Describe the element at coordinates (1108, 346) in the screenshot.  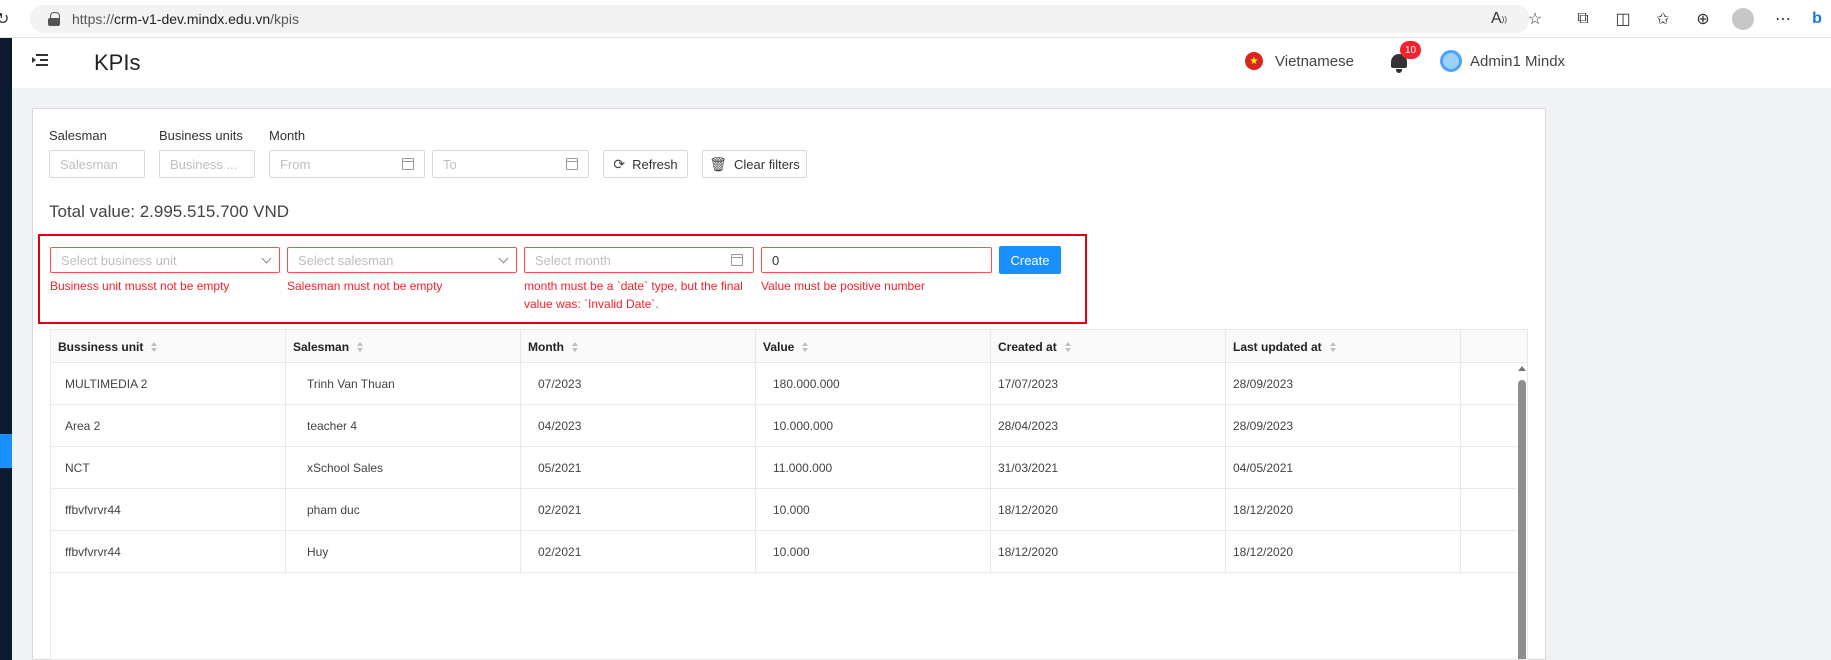
I see `column-header-created-at: Created at` at that location.